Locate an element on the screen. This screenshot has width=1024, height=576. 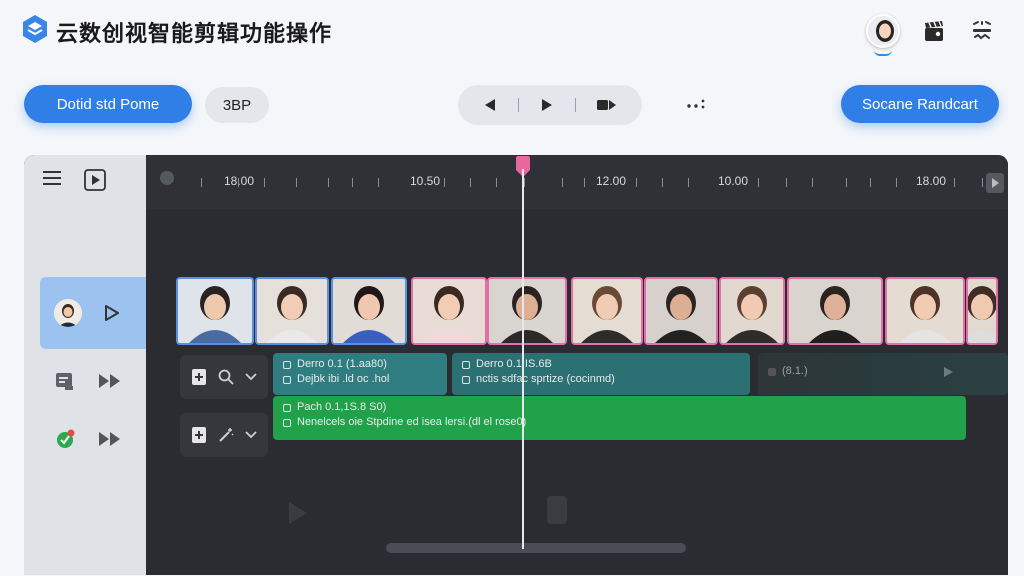
search-icon is located at coordinates (226, 377).